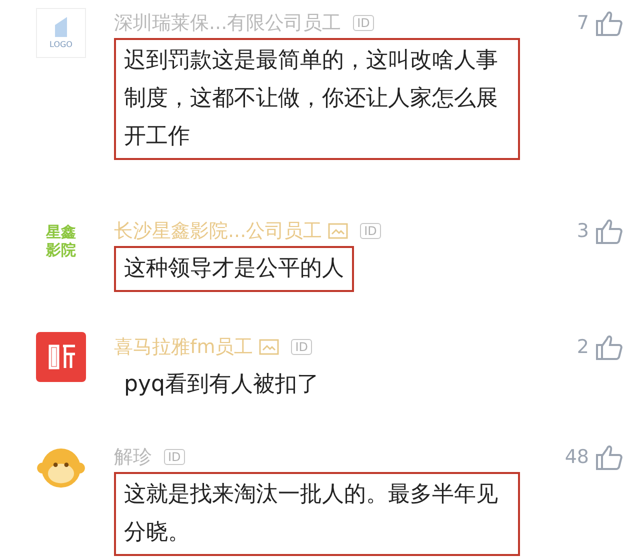 The width and height of the screenshot is (641, 559). What do you see at coordinates (61, 27) in the screenshot?
I see `building-icon` at bounding box center [61, 27].